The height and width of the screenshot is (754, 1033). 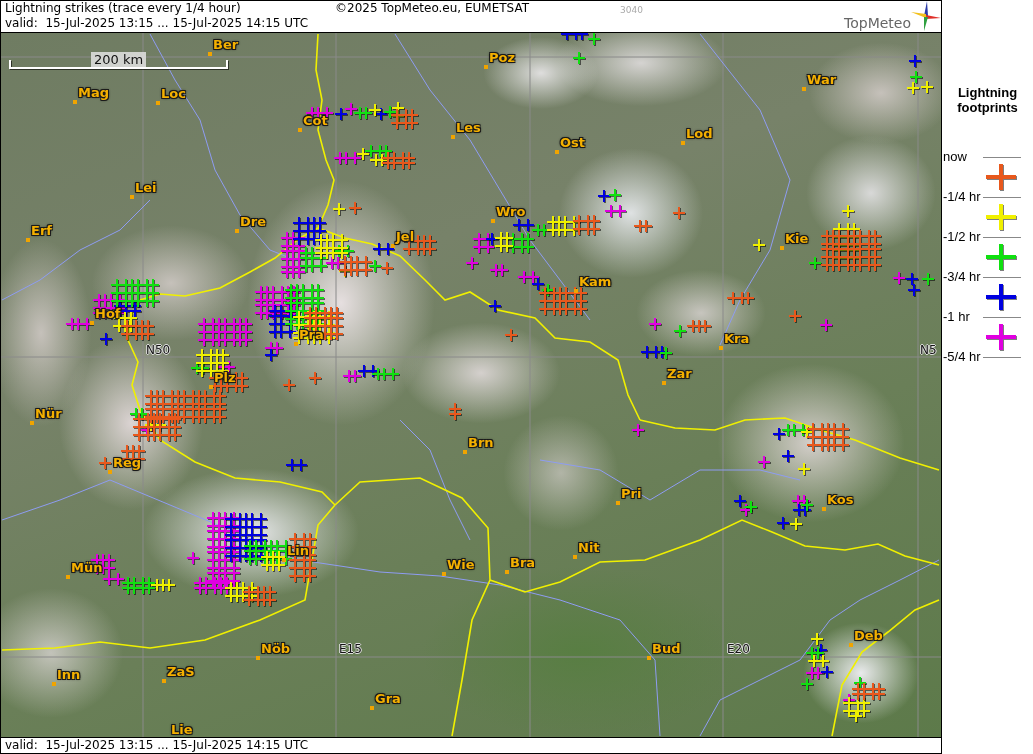 I want to click on city-label: Brn, so click(x=481, y=443).